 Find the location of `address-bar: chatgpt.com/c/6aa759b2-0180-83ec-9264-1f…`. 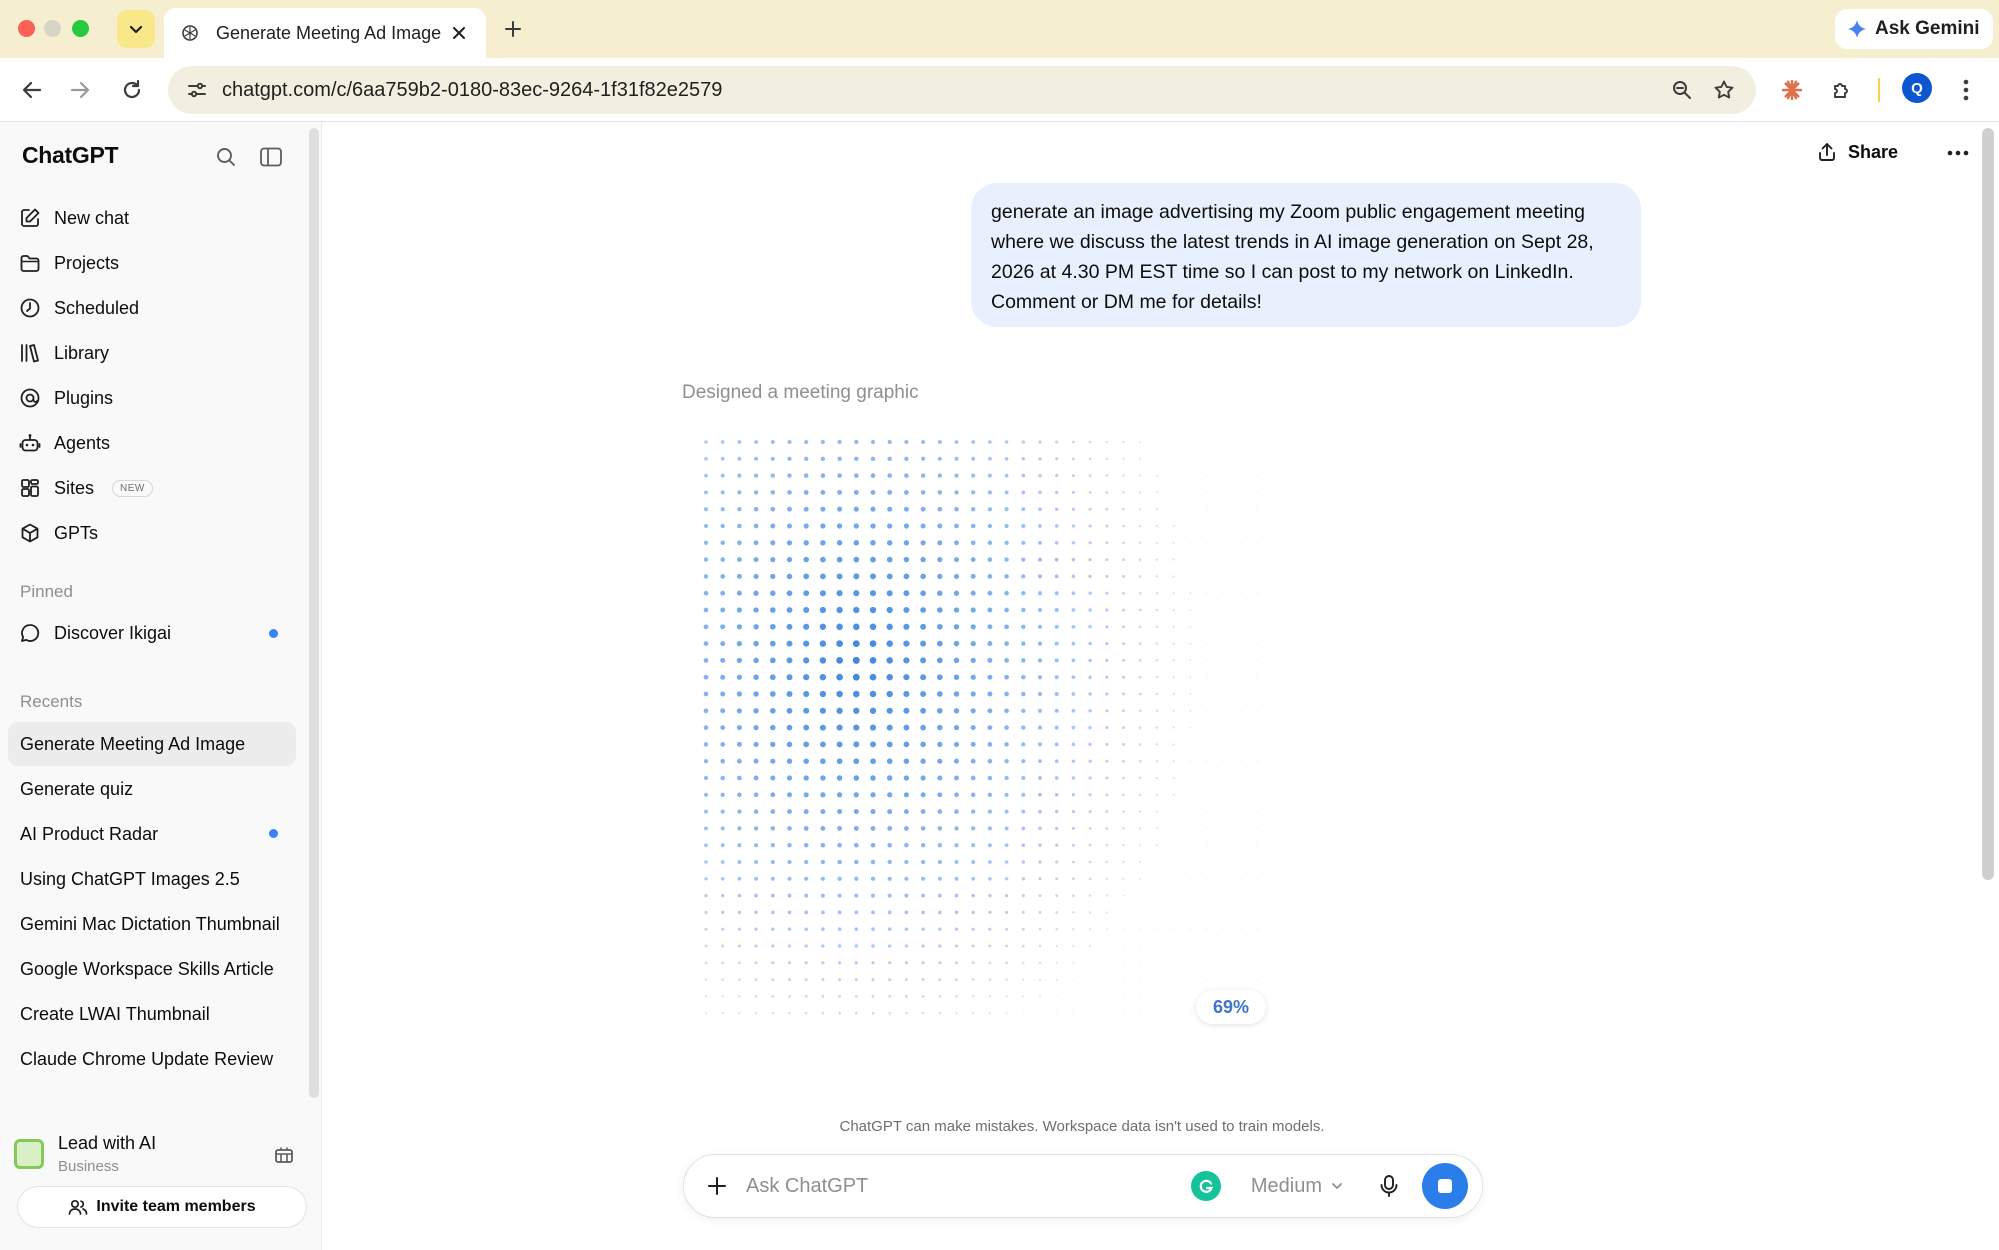

address-bar: chatgpt.com/c/6aa759b2-0180-83ec-9264-1f… is located at coordinates (962, 90).